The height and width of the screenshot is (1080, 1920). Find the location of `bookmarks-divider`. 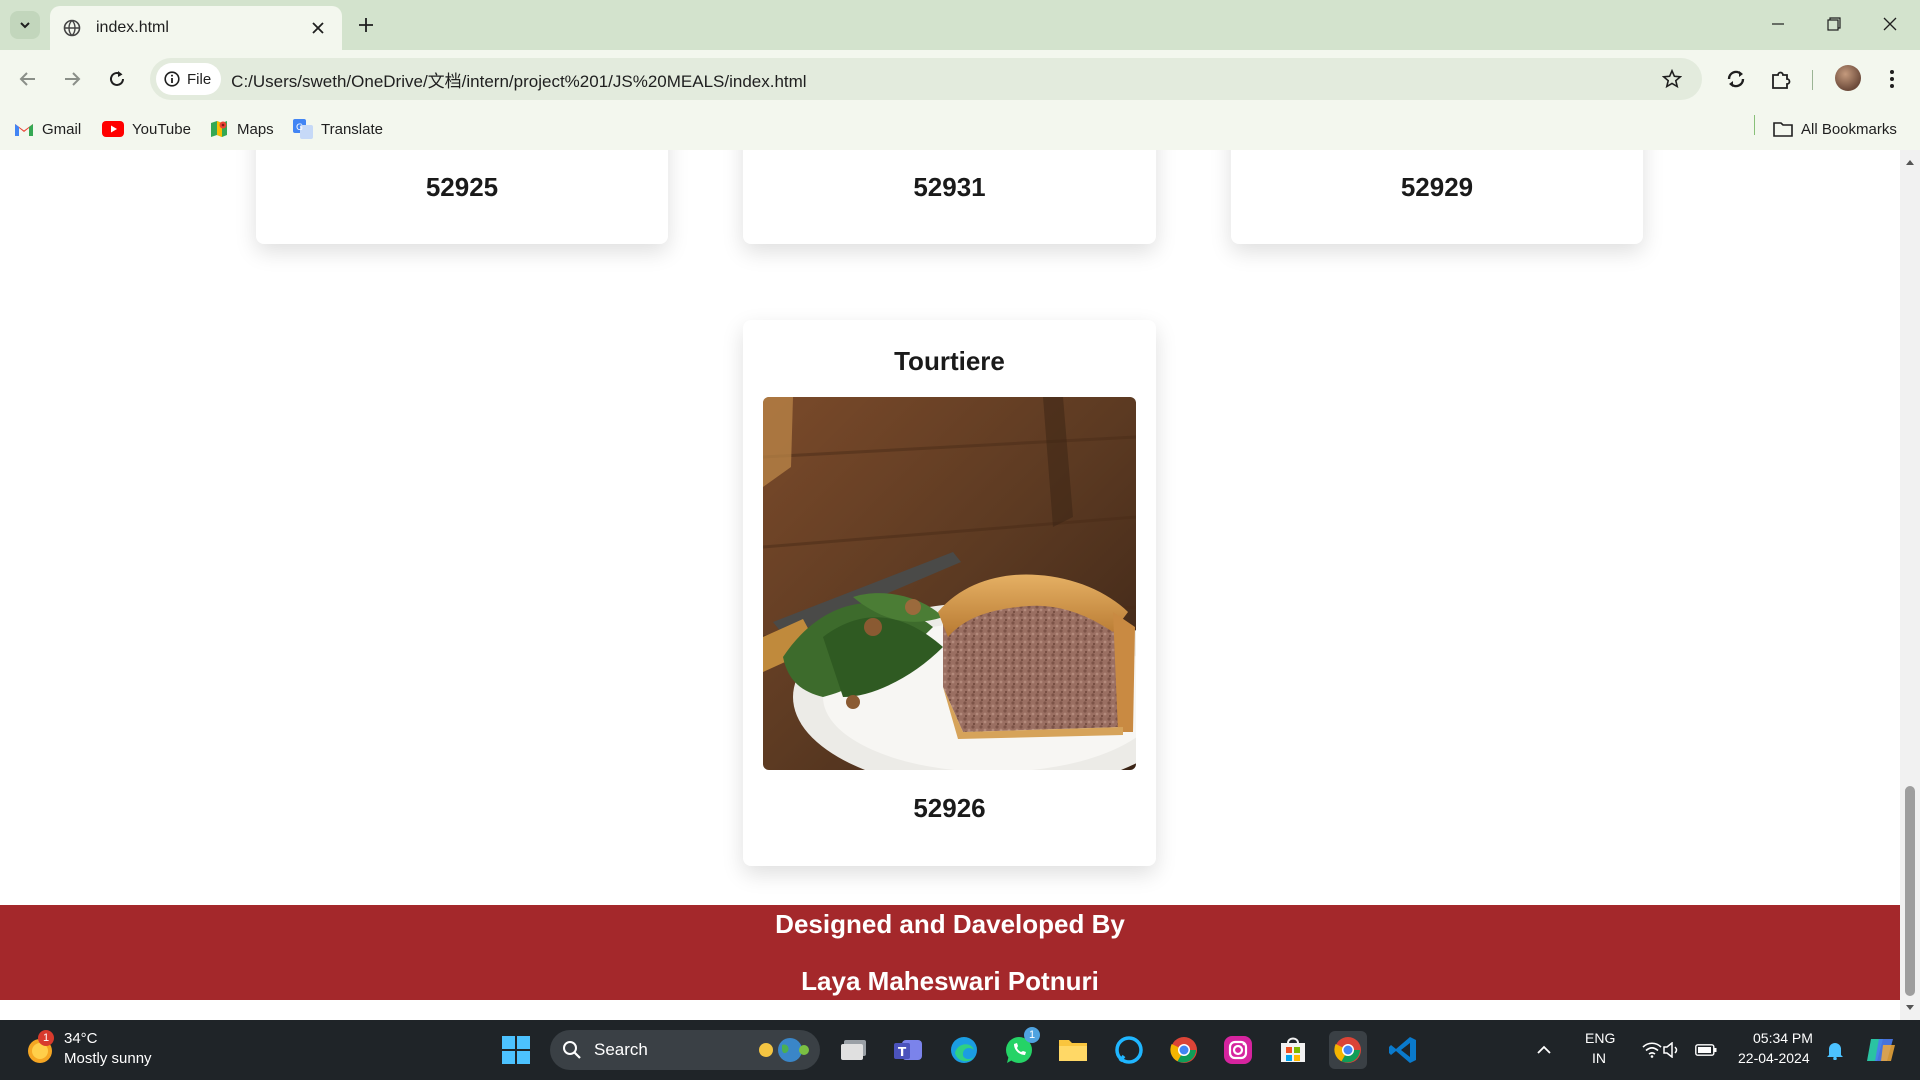

bookmarks-divider is located at coordinates (1754, 125).